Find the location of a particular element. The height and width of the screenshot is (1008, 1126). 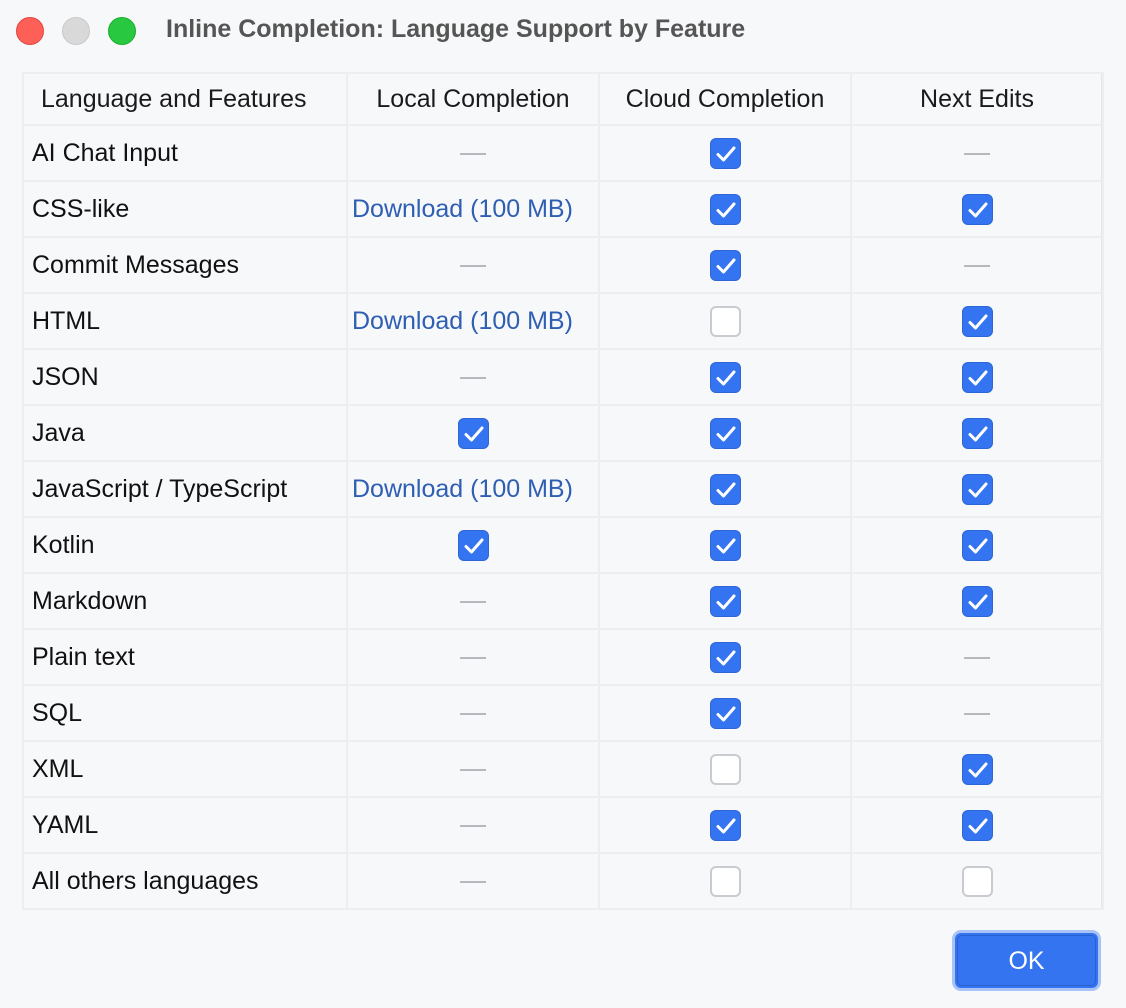

table-row: SQL is located at coordinates (563, 713).